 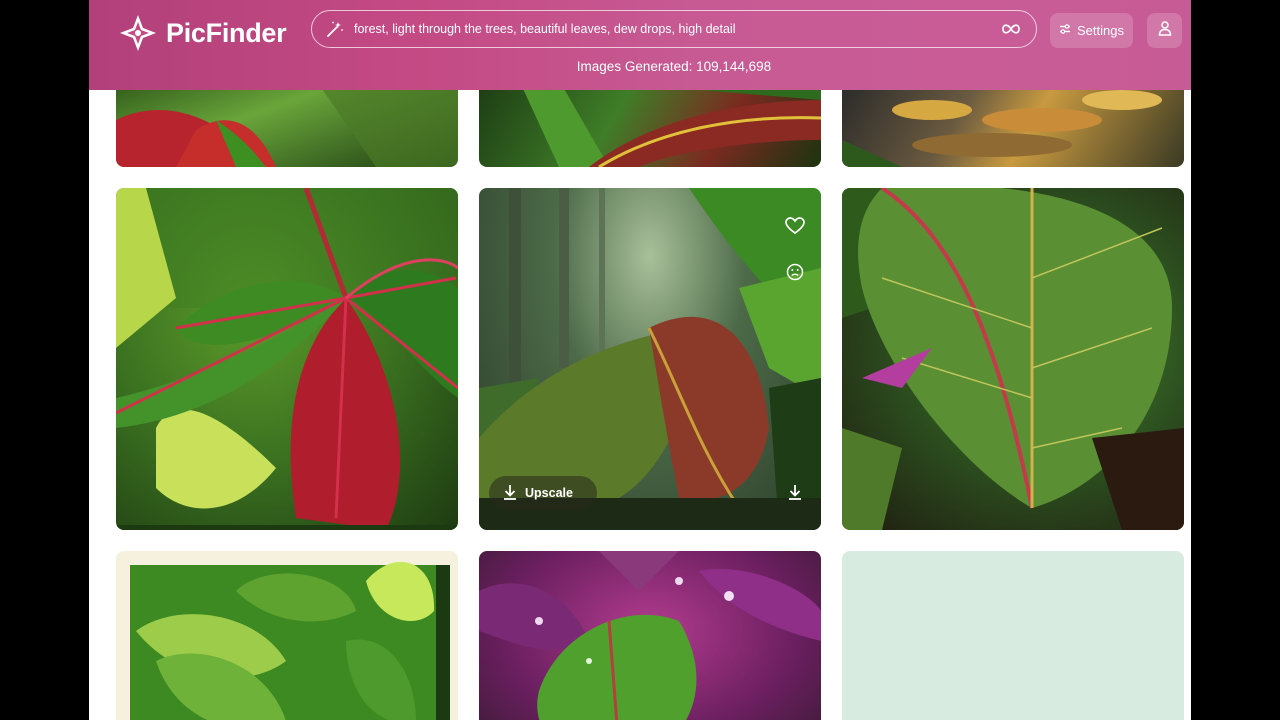 I want to click on settings-button: Settings, so click(x=1091, y=30).